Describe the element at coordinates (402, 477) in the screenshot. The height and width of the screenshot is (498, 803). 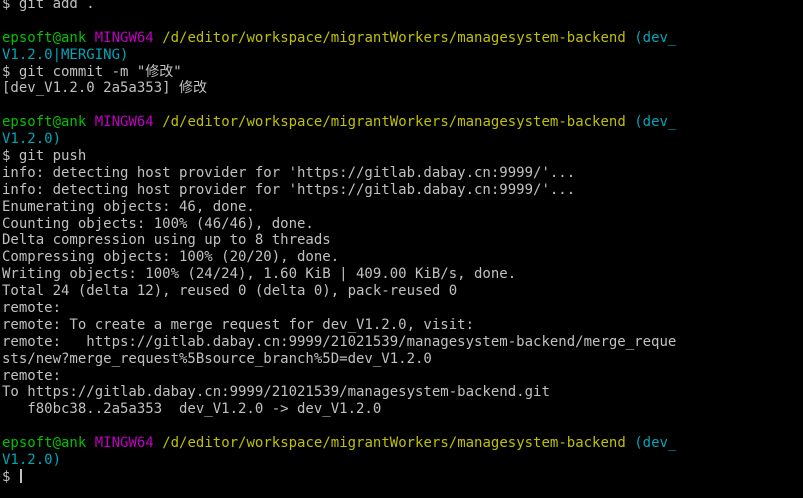
I see `command-input-line: $` at that location.